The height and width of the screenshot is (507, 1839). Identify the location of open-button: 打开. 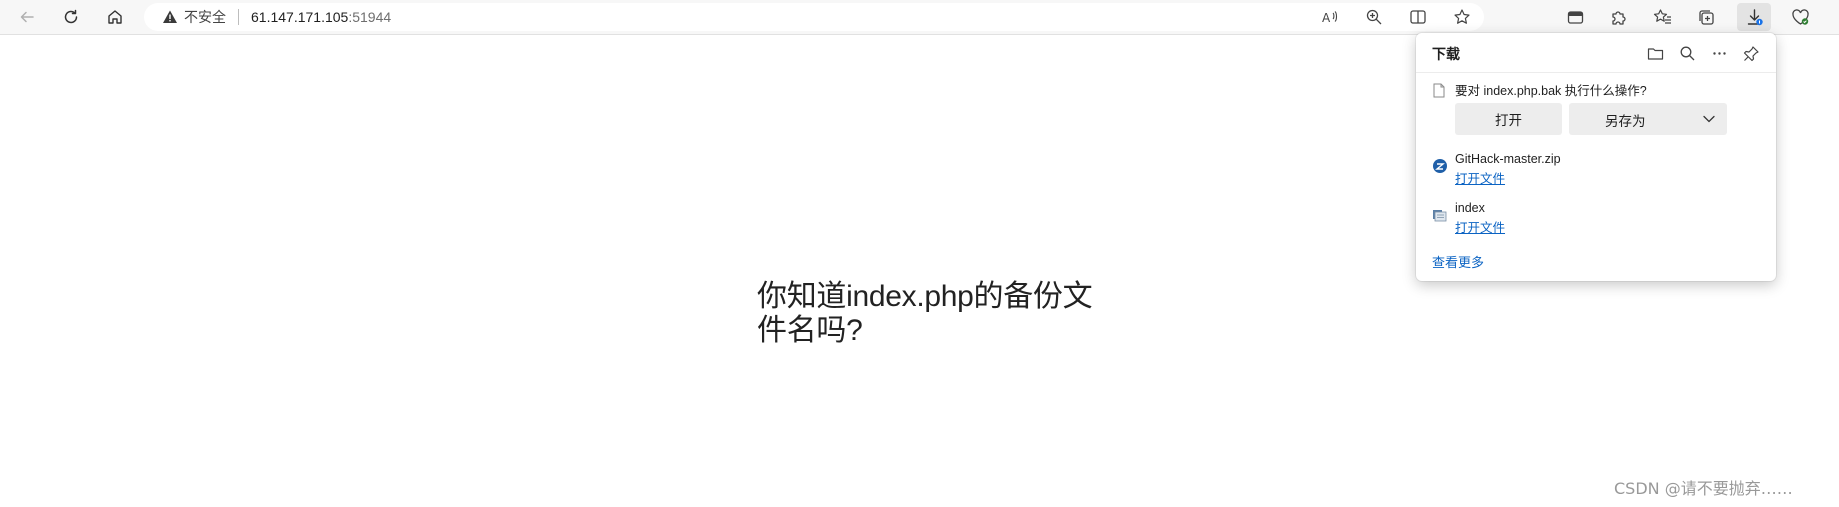
(1508, 119).